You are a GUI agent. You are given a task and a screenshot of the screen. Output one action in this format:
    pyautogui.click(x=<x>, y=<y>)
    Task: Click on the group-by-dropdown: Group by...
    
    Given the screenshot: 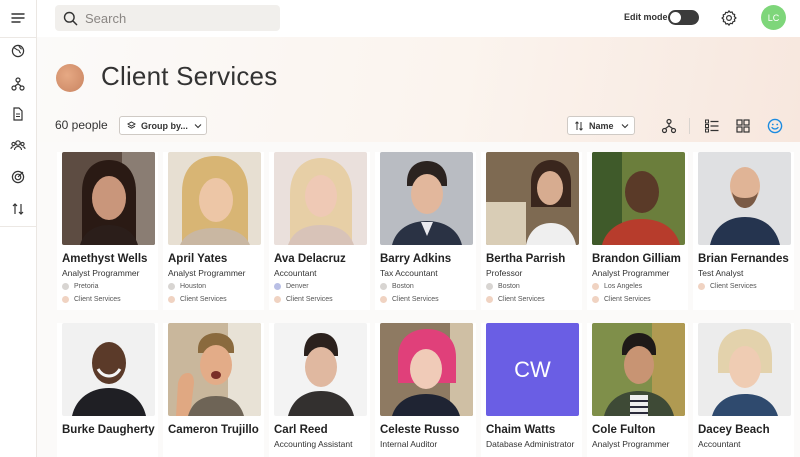 What is the action you would take?
    pyautogui.click(x=163, y=125)
    